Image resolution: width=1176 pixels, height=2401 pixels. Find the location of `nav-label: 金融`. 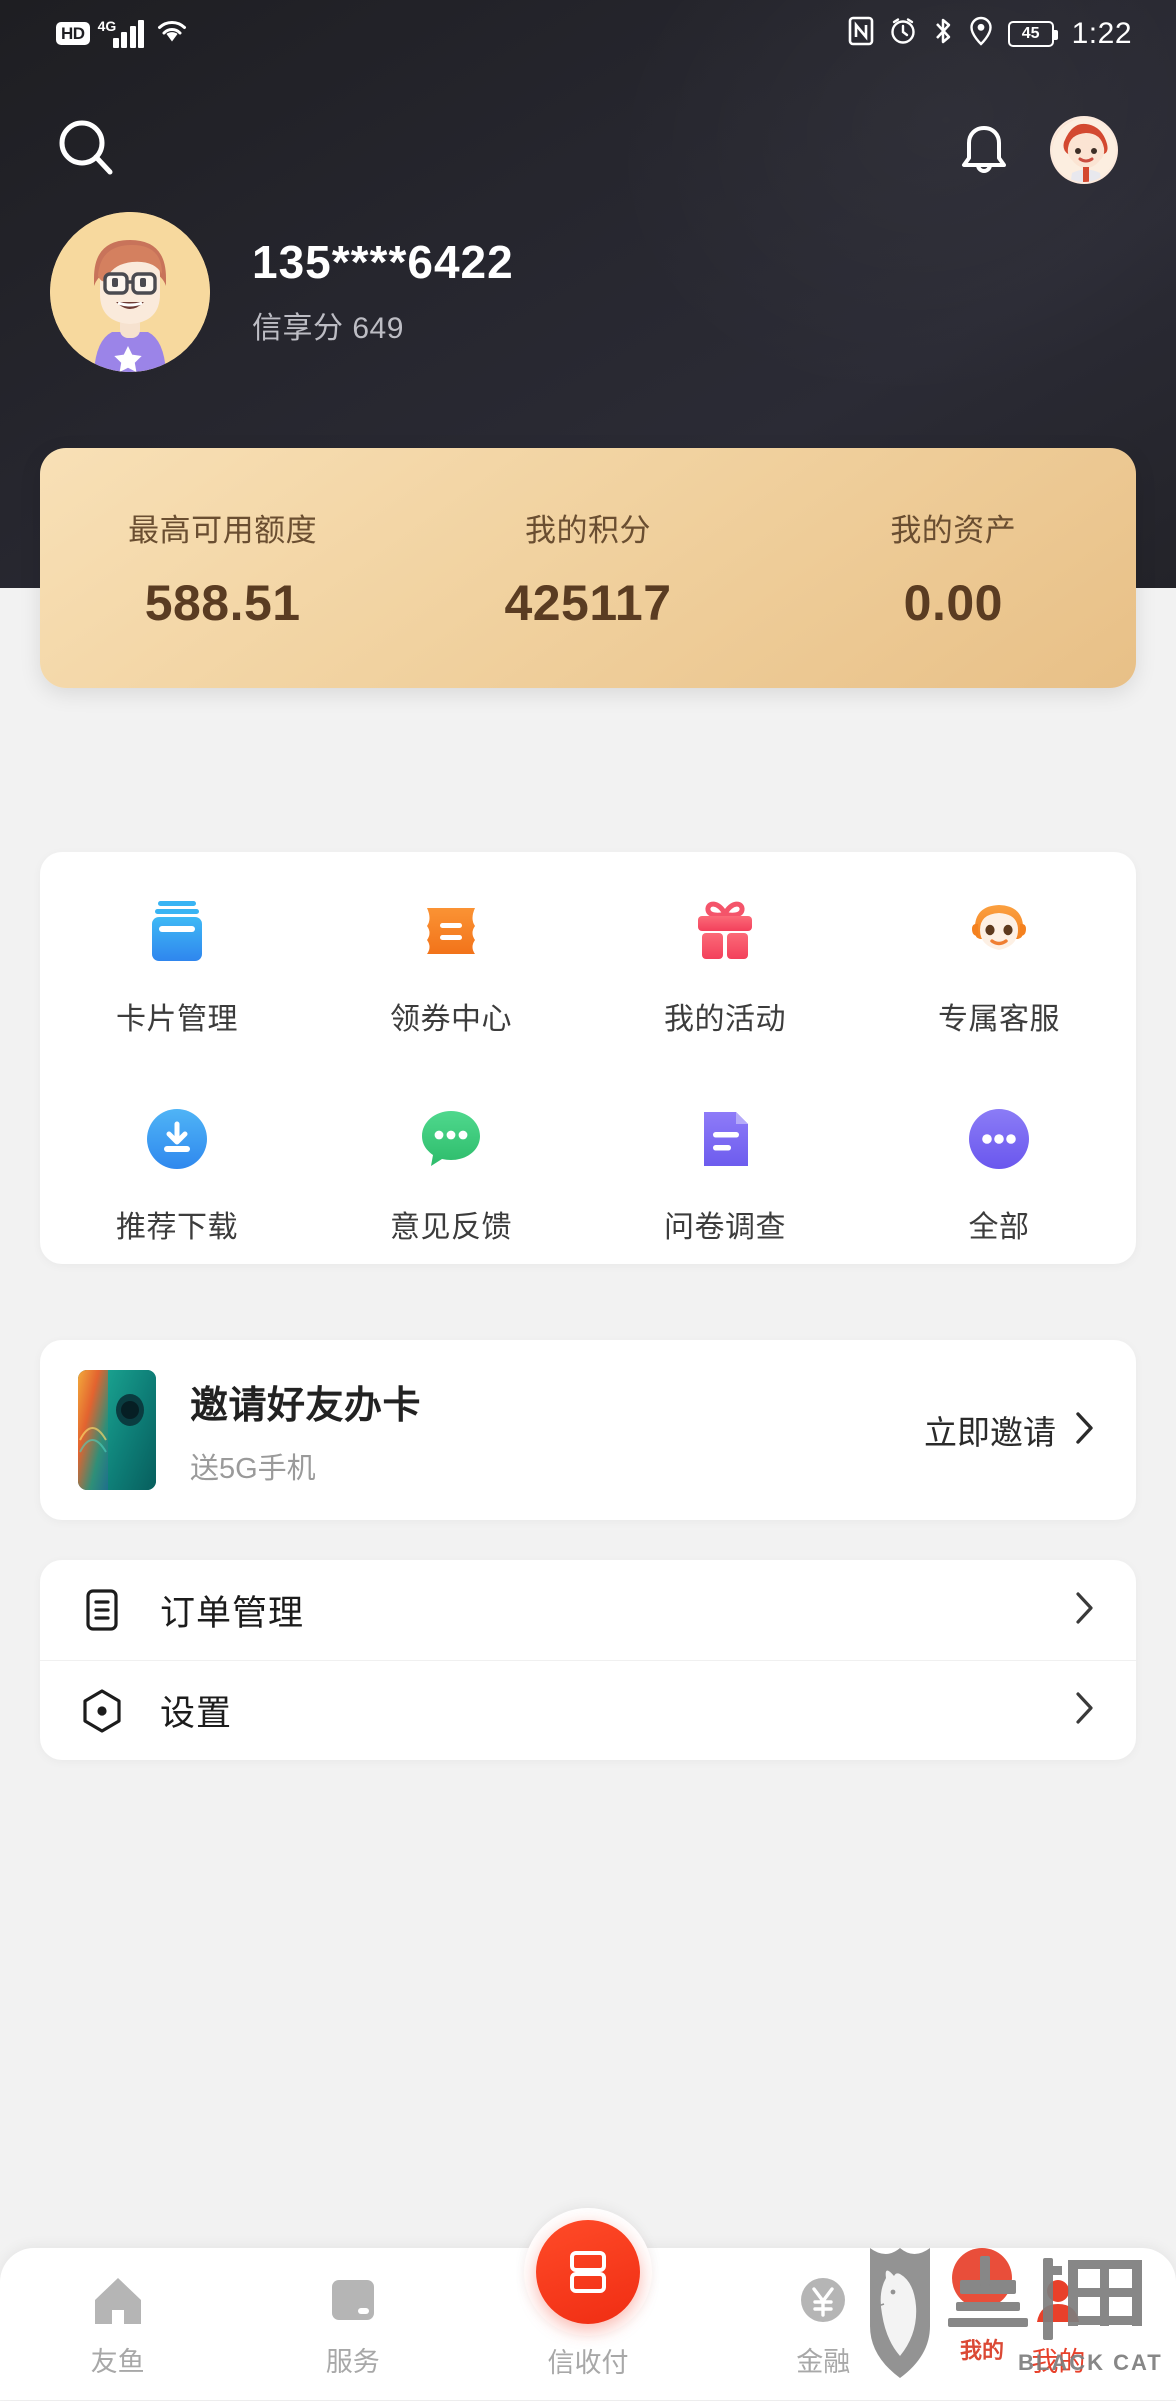

nav-label: 金融 is located at coordinates (823, 2362).